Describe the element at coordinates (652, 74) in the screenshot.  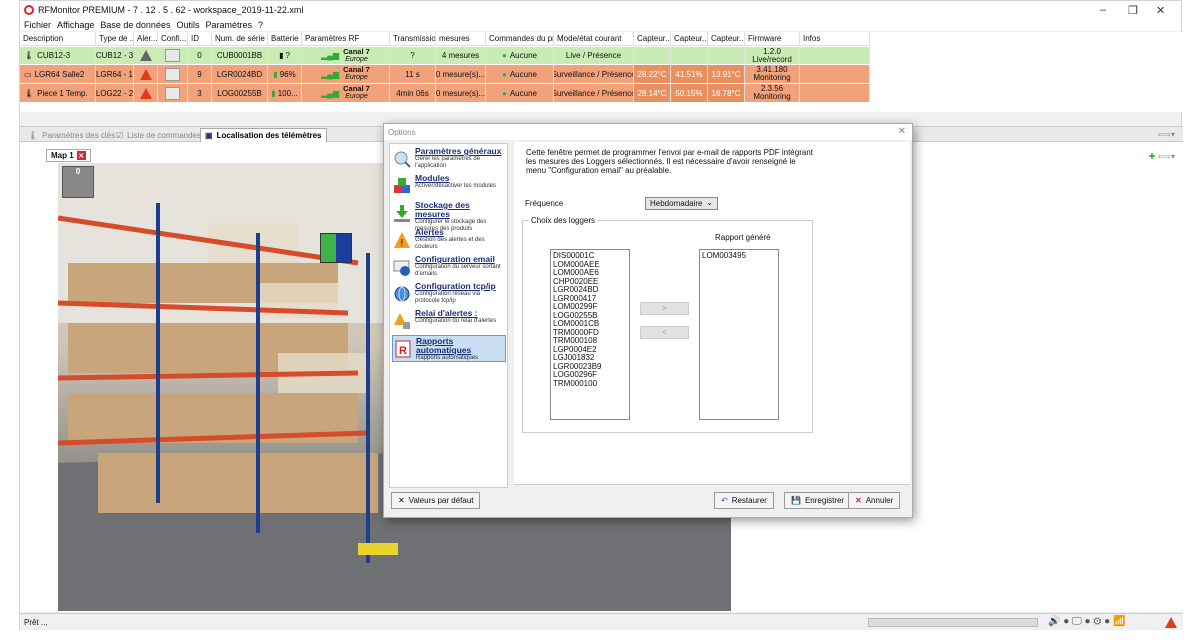
I see `row-capteur-1: 28.22°C` at that location.